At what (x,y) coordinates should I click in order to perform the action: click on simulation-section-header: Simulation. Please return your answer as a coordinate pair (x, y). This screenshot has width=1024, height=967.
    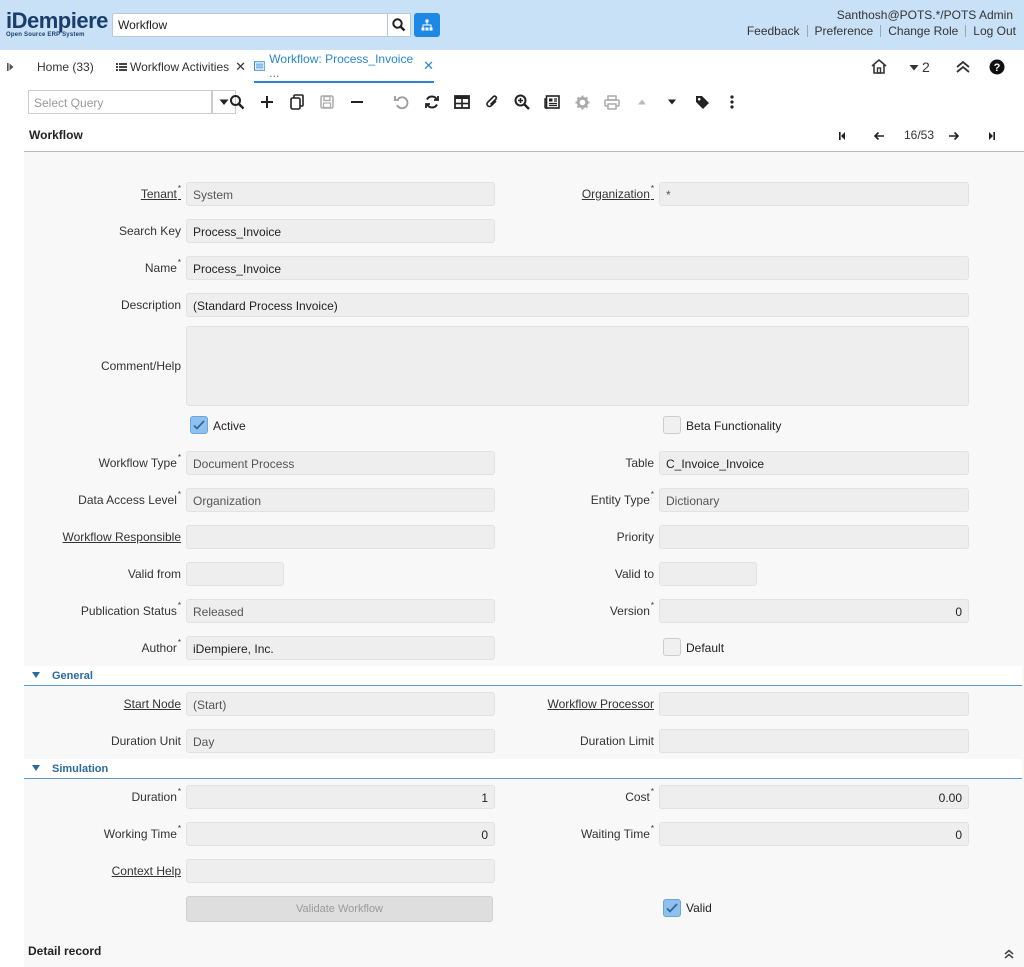
    Looking at the image, I should click on (523, 769).